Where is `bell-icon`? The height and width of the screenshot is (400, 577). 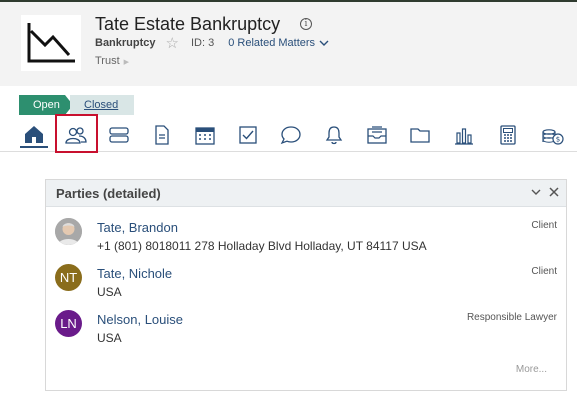 bell-icon is located at coordinates (334, 135).